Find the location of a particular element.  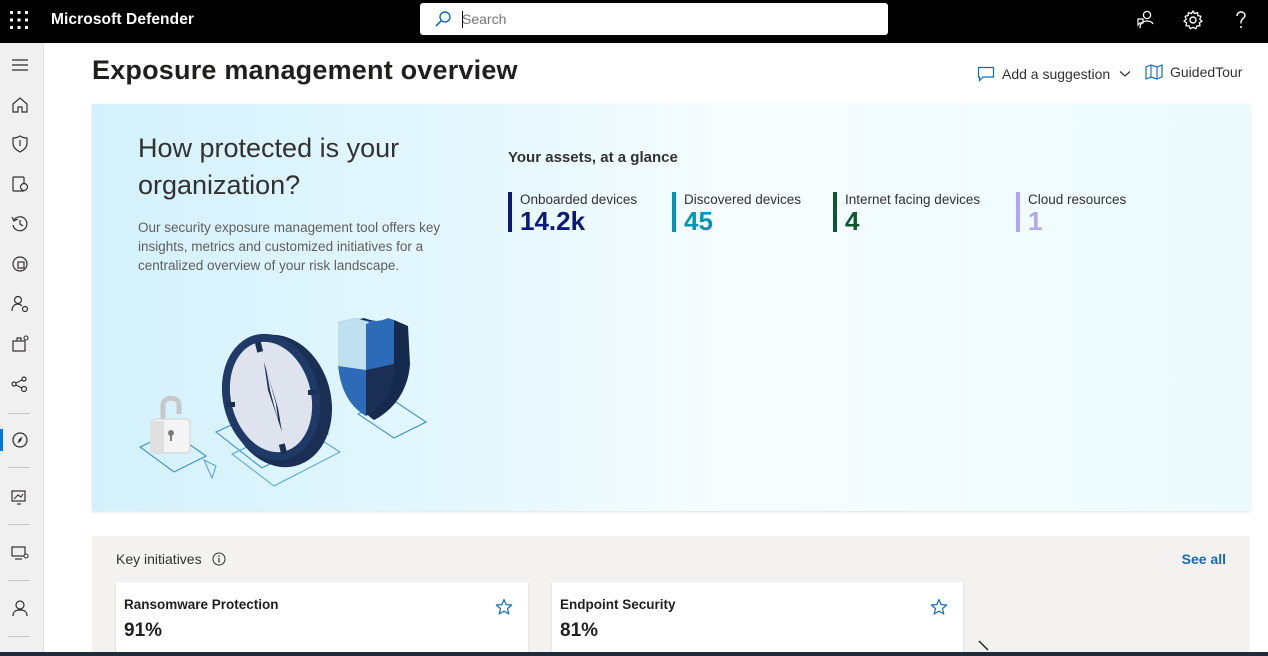

hero-title: How protected is your organization? is located at coordinates (269, 166).